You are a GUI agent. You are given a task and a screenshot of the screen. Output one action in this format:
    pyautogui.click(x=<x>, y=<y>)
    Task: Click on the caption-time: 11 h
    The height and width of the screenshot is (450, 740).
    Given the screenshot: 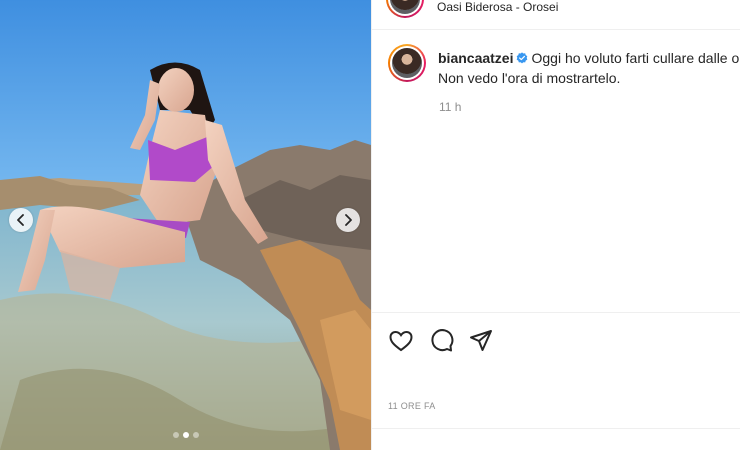 What is the action you would take?
    pyautogui.click(x=450, y=107)
    